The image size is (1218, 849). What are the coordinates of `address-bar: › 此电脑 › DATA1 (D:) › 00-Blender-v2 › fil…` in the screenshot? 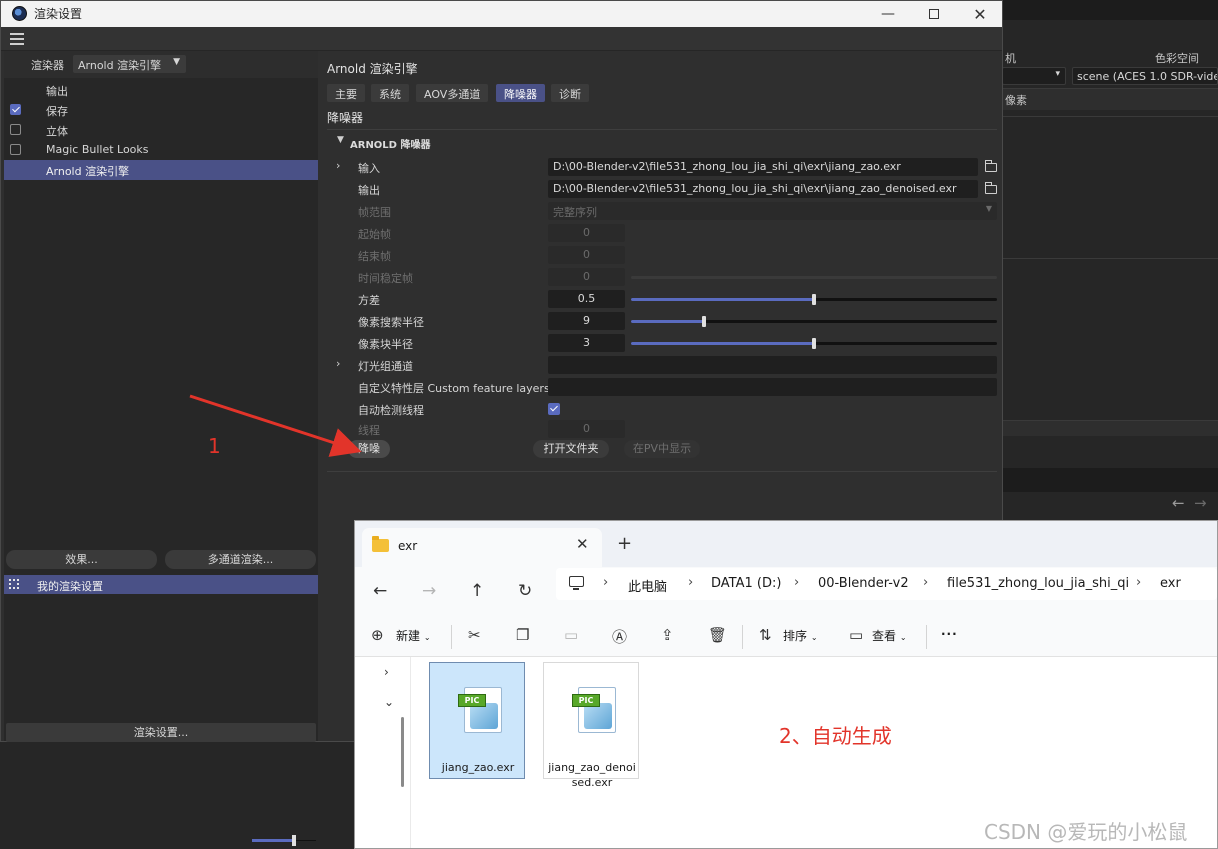 It's located at (886, 584).